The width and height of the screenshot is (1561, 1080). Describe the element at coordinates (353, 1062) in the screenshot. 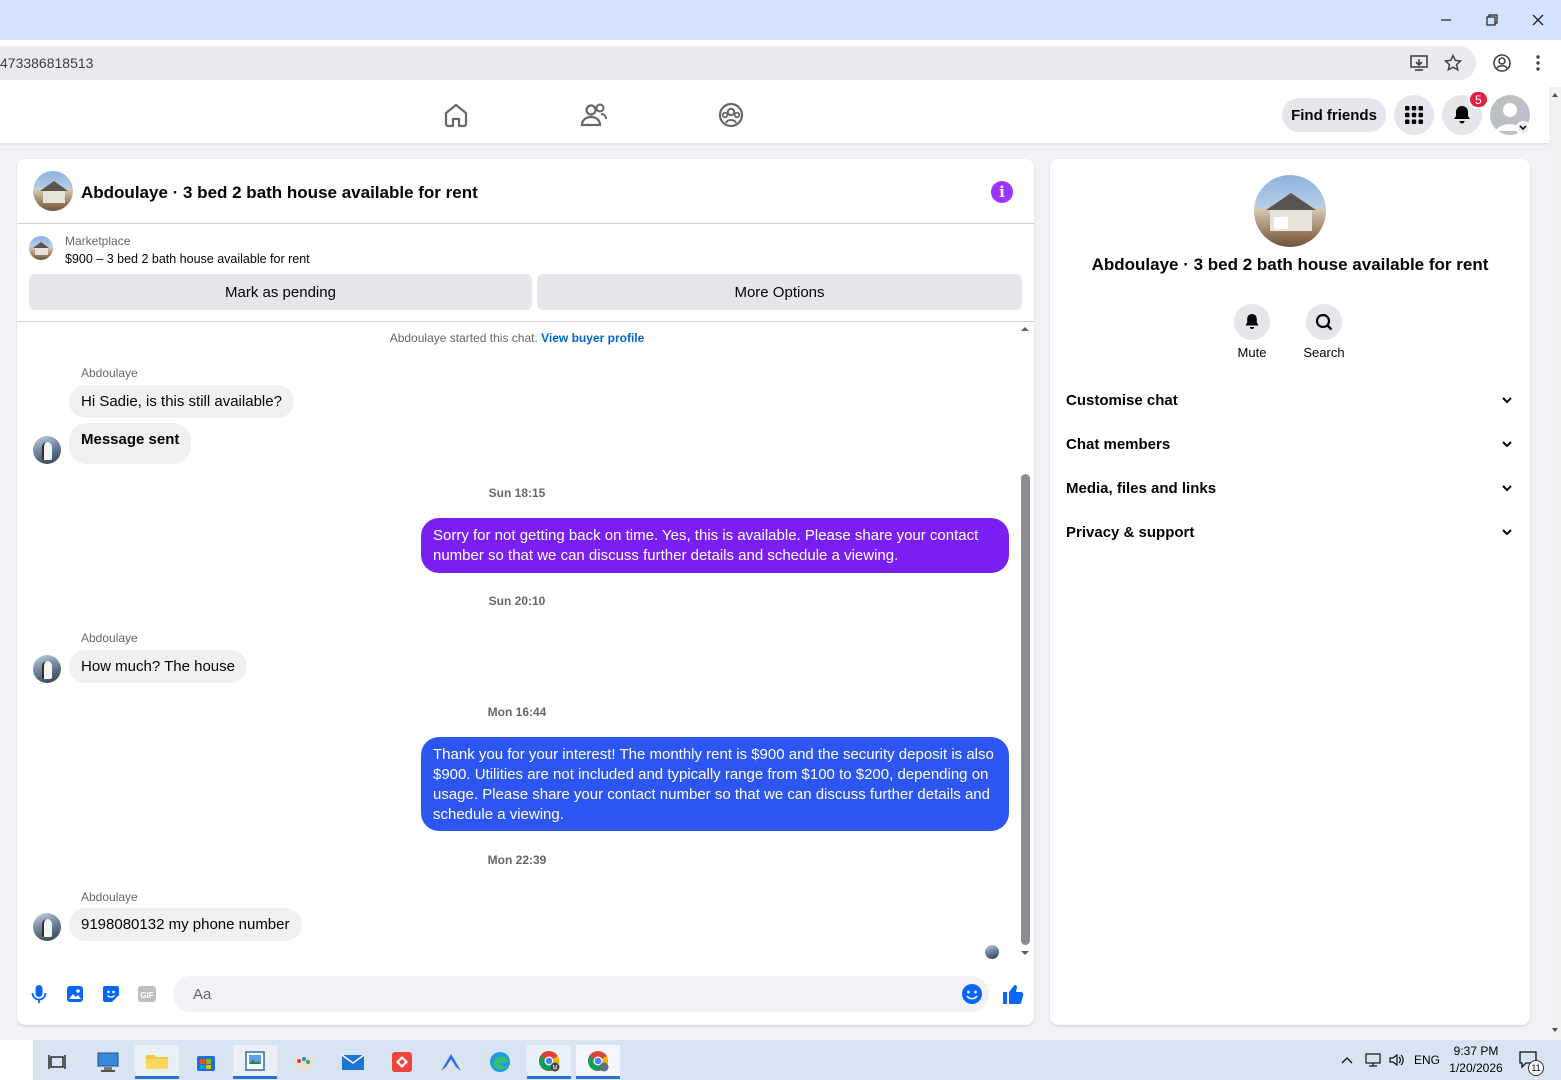

I see `mail-icon` at that location.